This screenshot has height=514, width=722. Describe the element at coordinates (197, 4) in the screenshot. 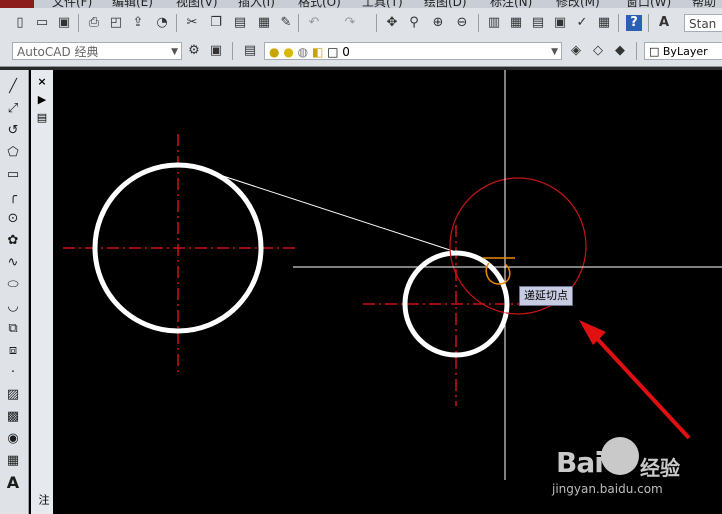

I see `menu-view: 视图(V)` at that location.